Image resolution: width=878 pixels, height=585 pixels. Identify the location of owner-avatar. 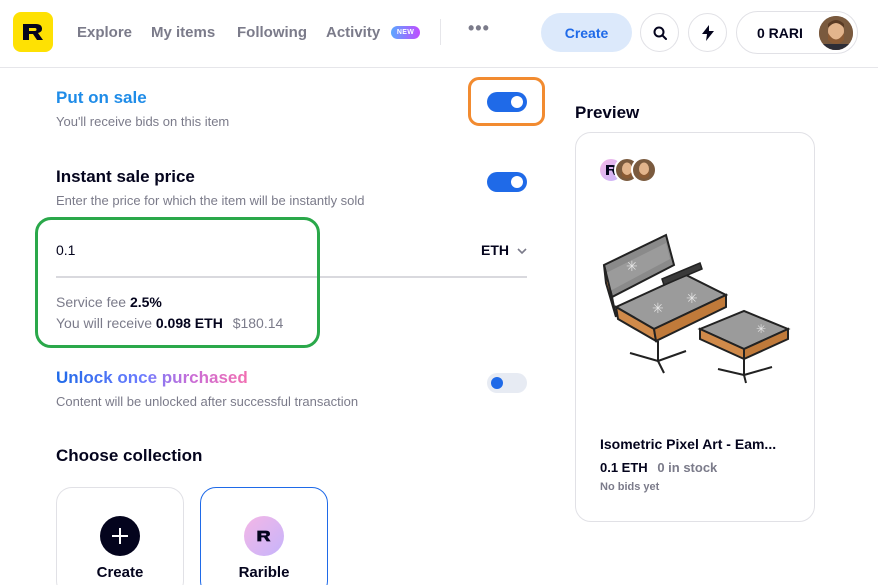
(644, 170).